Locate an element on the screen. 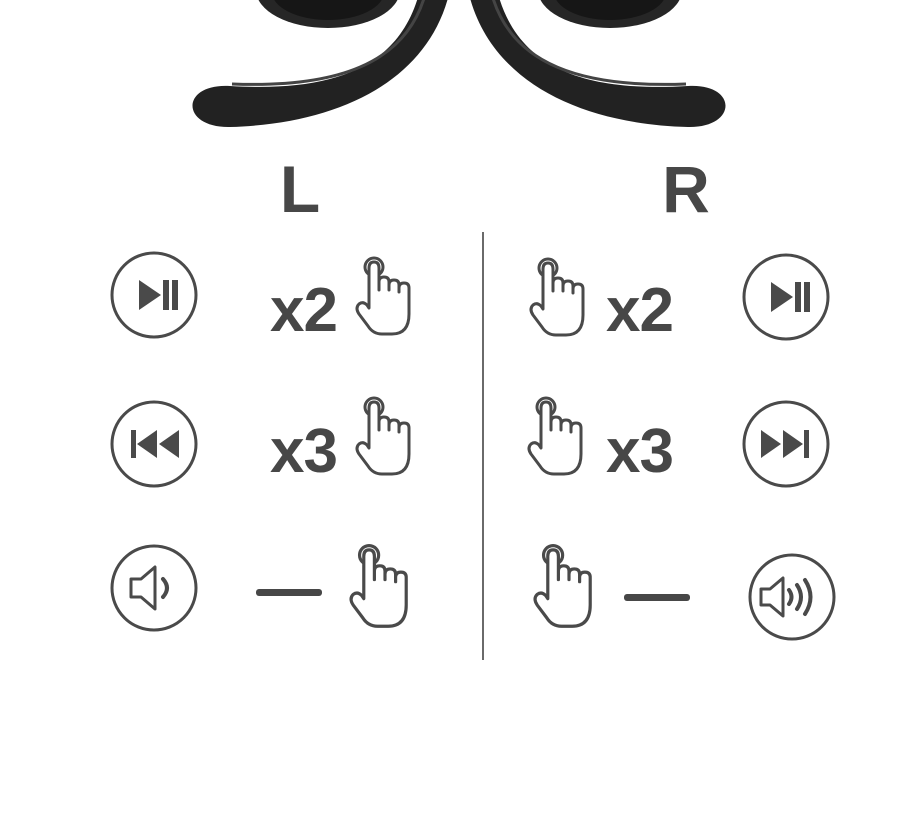 Image resolution: width=918 pixels, height=814 pixels. volume-up-icon is located at coordinates (792, 597).